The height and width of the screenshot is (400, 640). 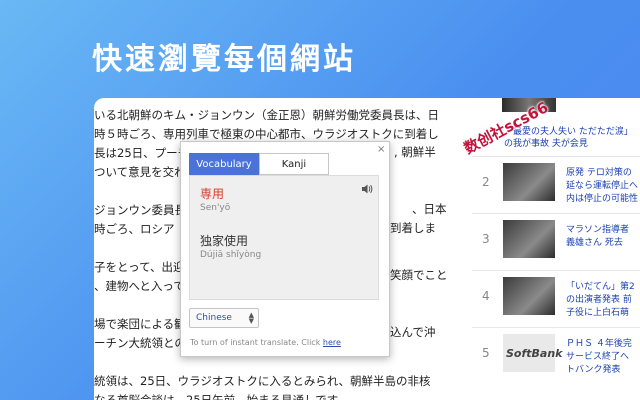 What do you see at coordinates (556, 298) in the screenshot?
I see `news-item: 4 「いだてん」第2 の出演者発表 前 子役に上白石萌` at bounding box center [556, 298].